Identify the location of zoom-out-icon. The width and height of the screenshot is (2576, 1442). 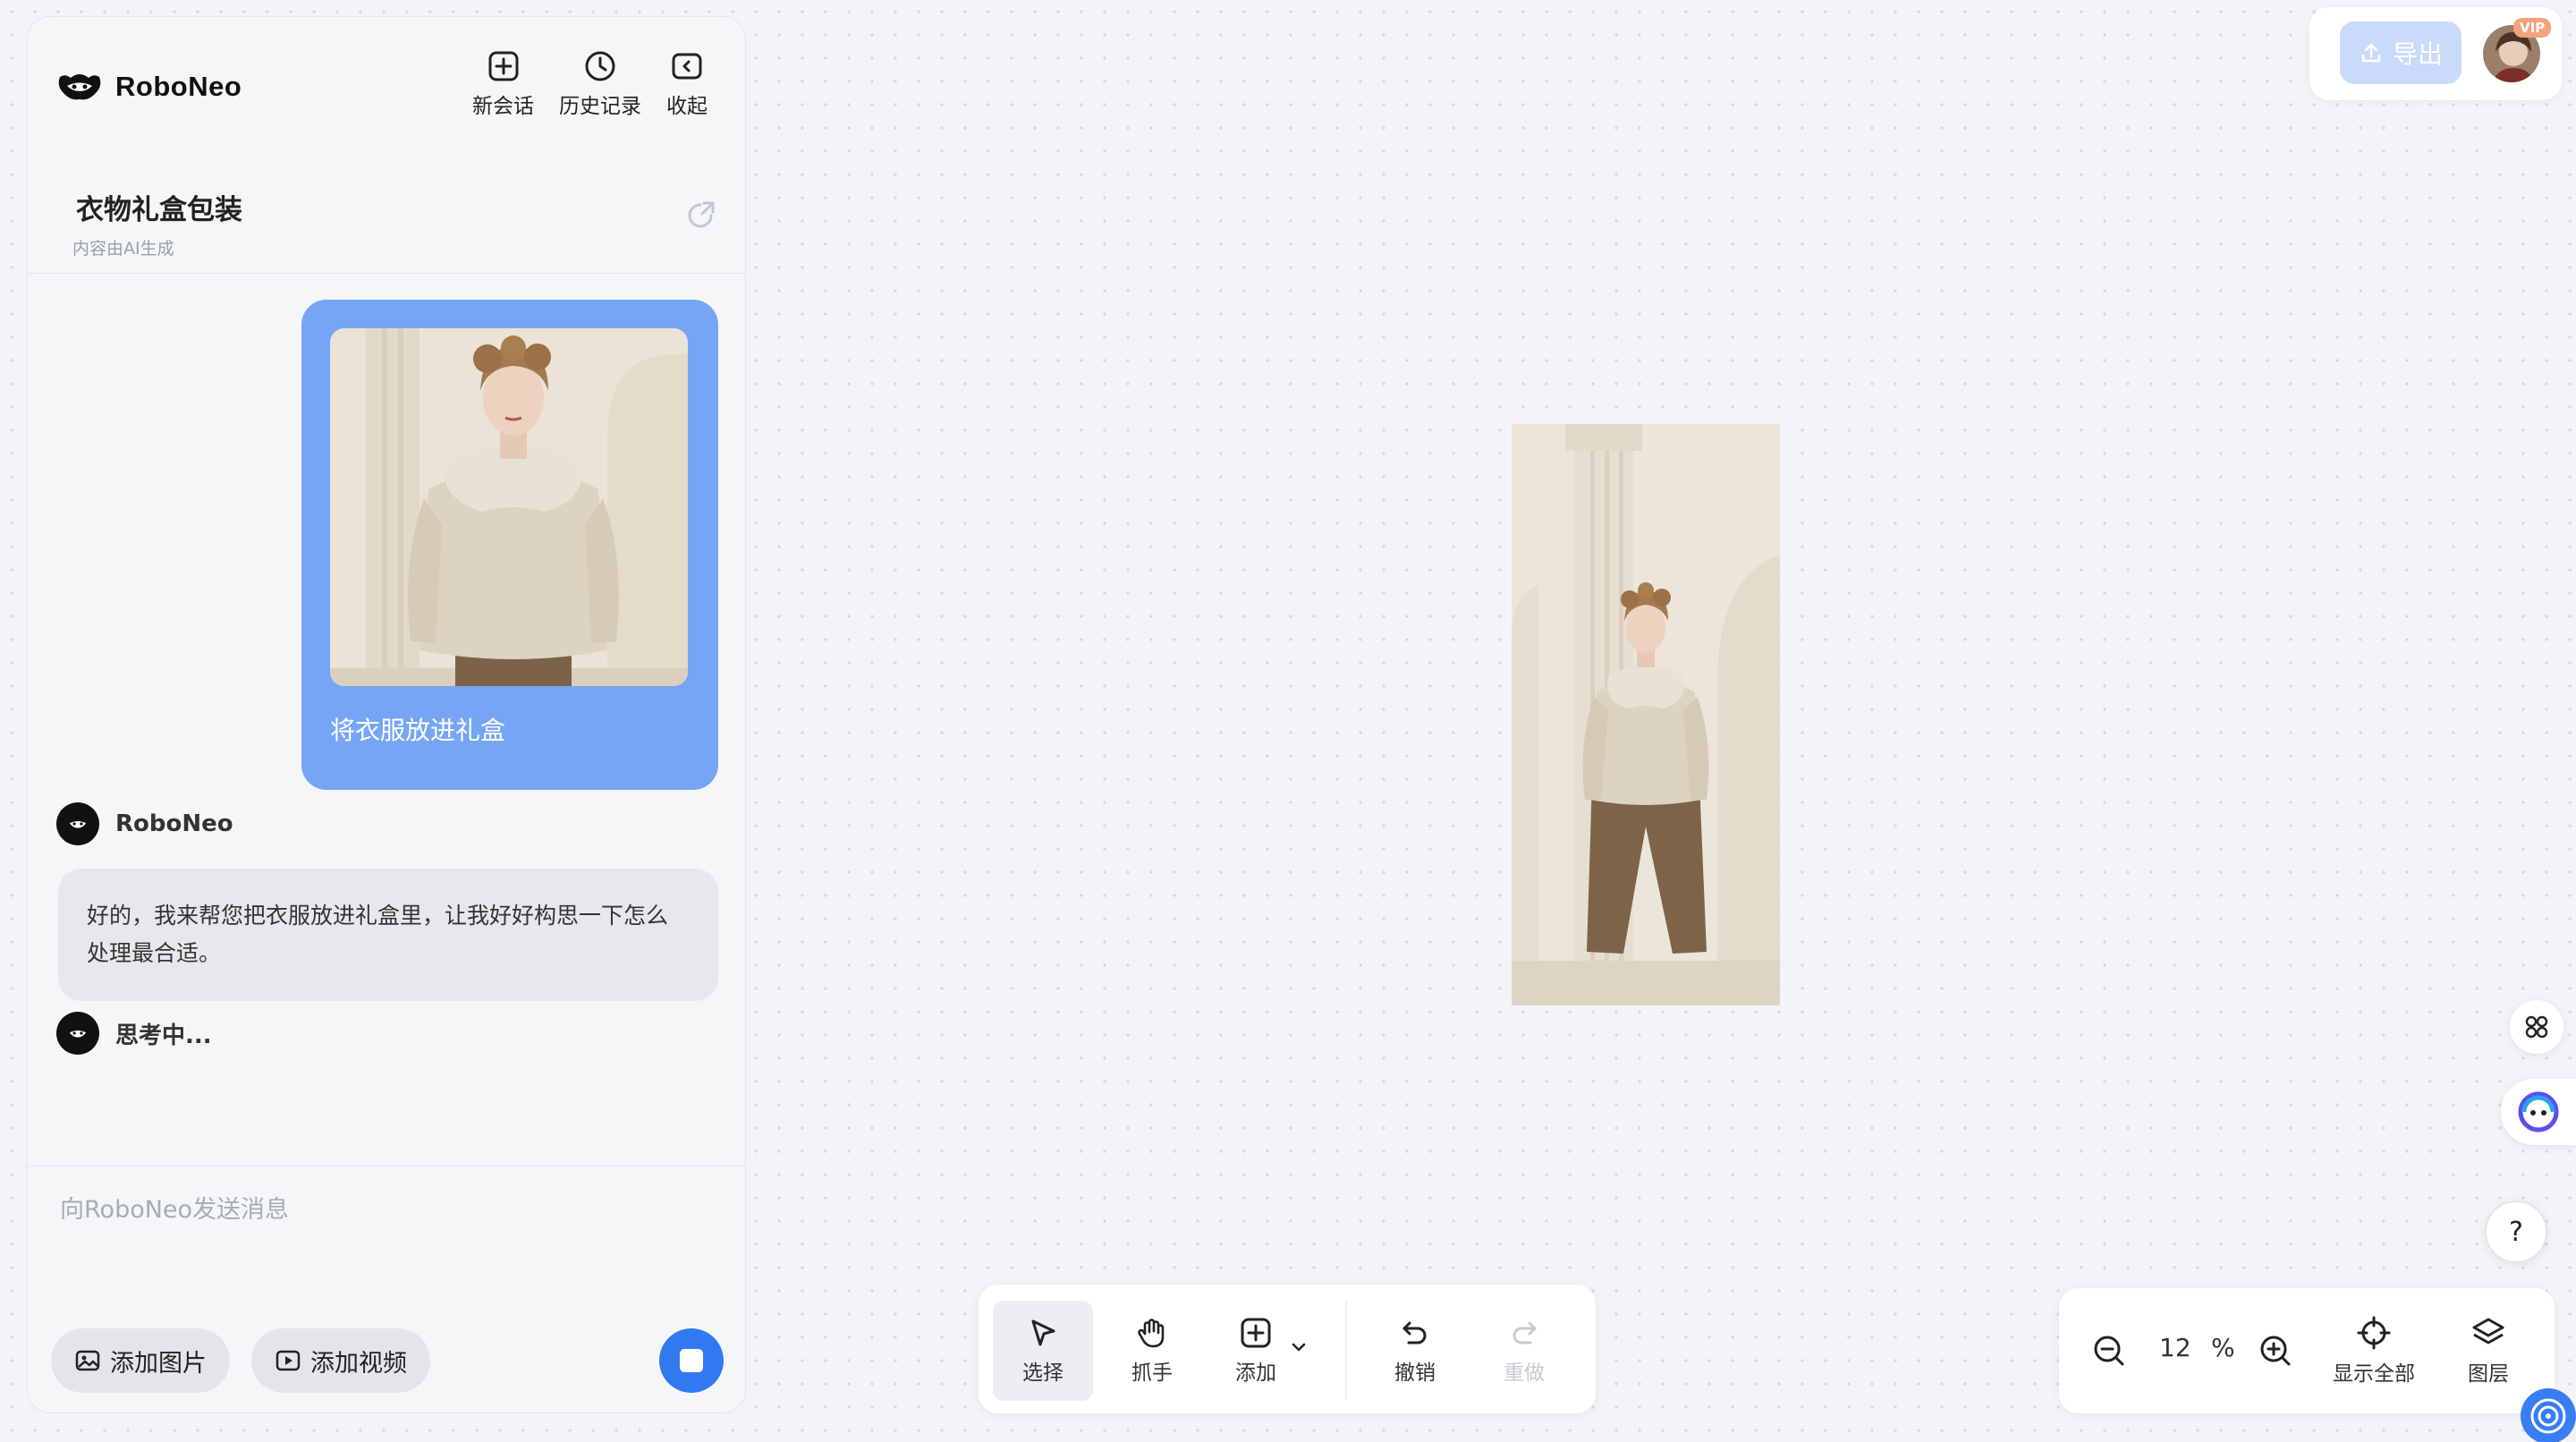
(2109, 1351).